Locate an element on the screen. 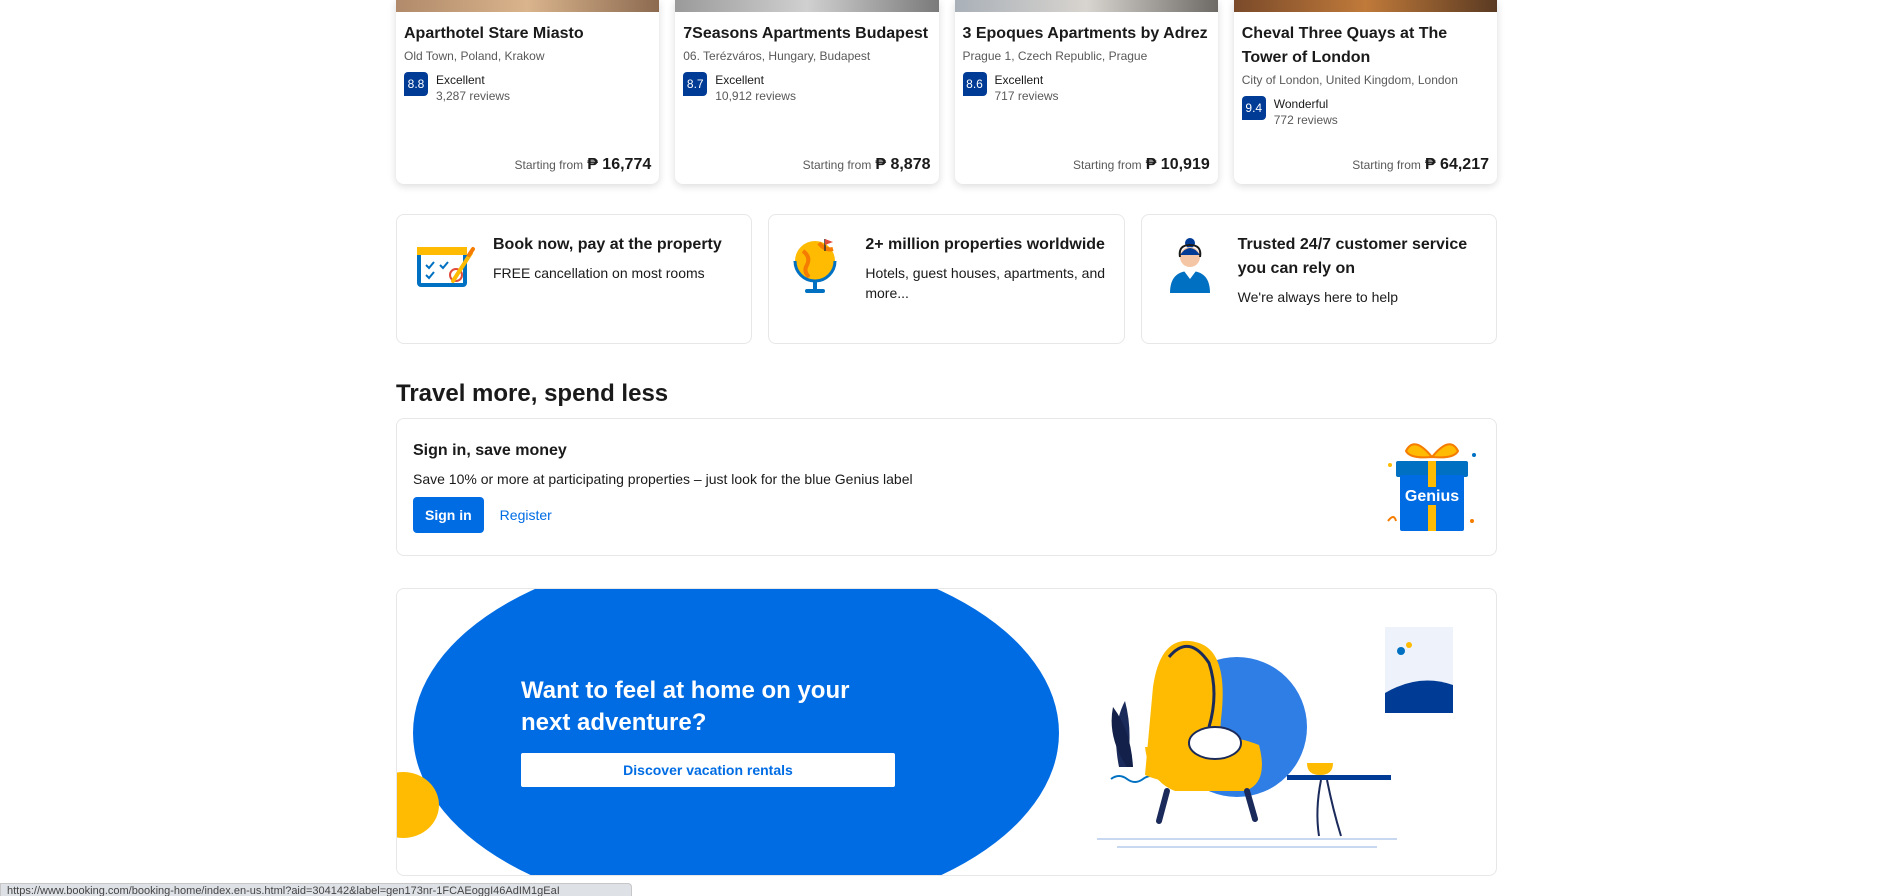 Image resolution: width=1884 pixels, height=896 pixels. price-value: ₱ 8,878 is located at coordinates (903, 164).